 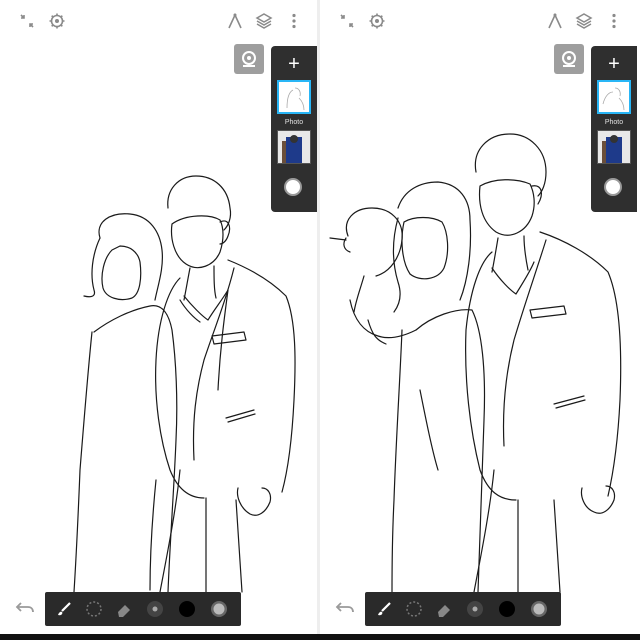 I want to click on screen-bottom-edge, so click(x=320, y=637).